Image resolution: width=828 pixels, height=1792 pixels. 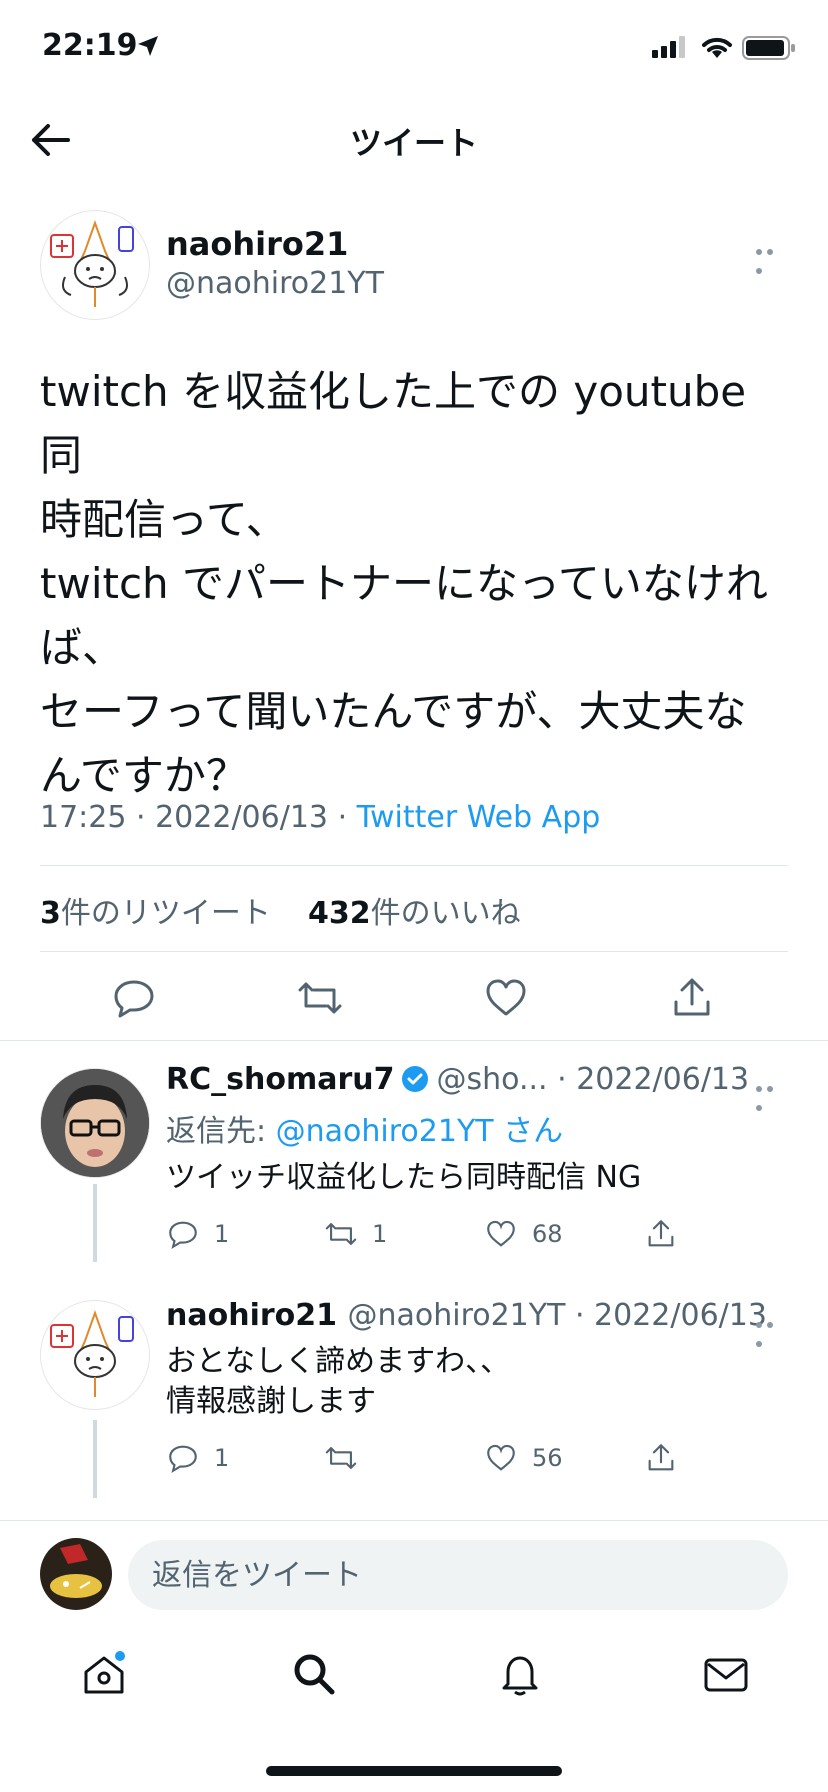 I want to click on search-icon, so click(x=314, y=1674).